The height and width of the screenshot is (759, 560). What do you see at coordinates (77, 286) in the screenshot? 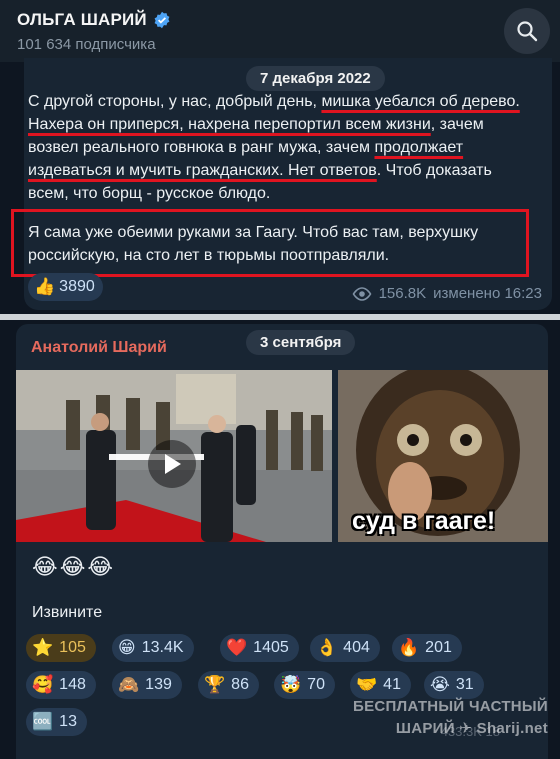
I see `reaction-count: 3890` at bounding box center [77, 286].